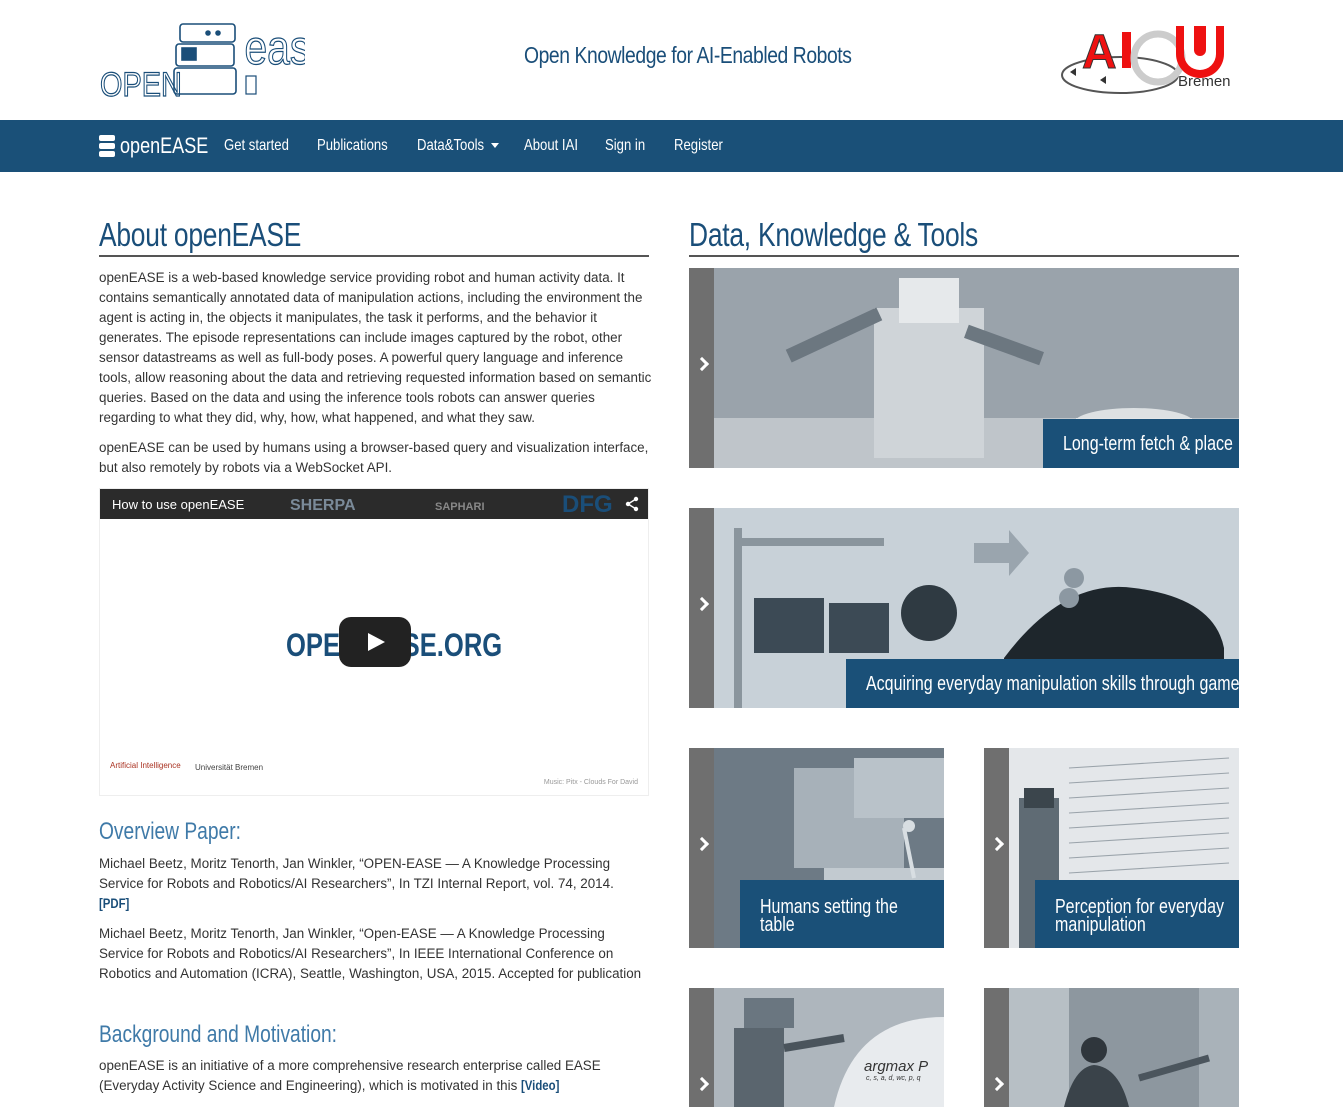 Image resolution: width=1343 pixels, height=1107 pixels. I want to click on sponsor-sherpa: SHERPA, so click(323, 505).